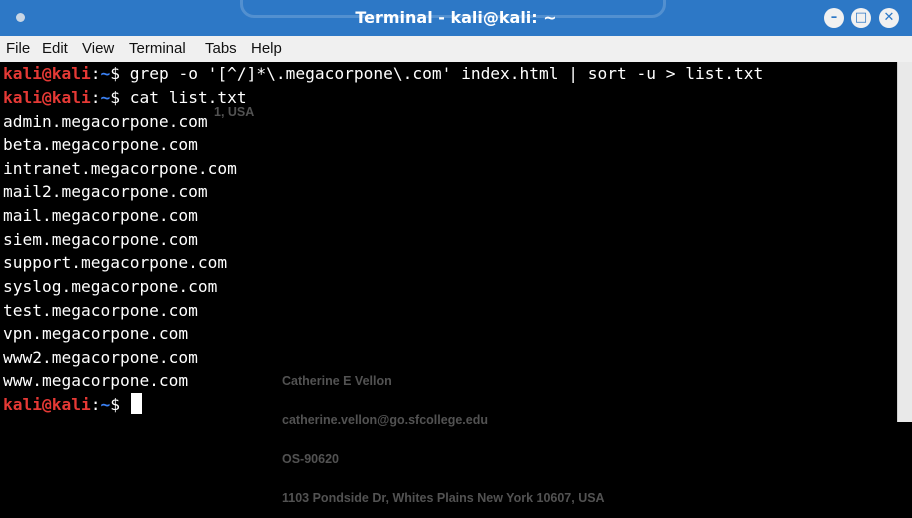 This screenshot has height=518, width=912. What do you see at coordinates (18, 49) in the screenshot?
I see `menu-file: File` at bounding box center [18, 49].